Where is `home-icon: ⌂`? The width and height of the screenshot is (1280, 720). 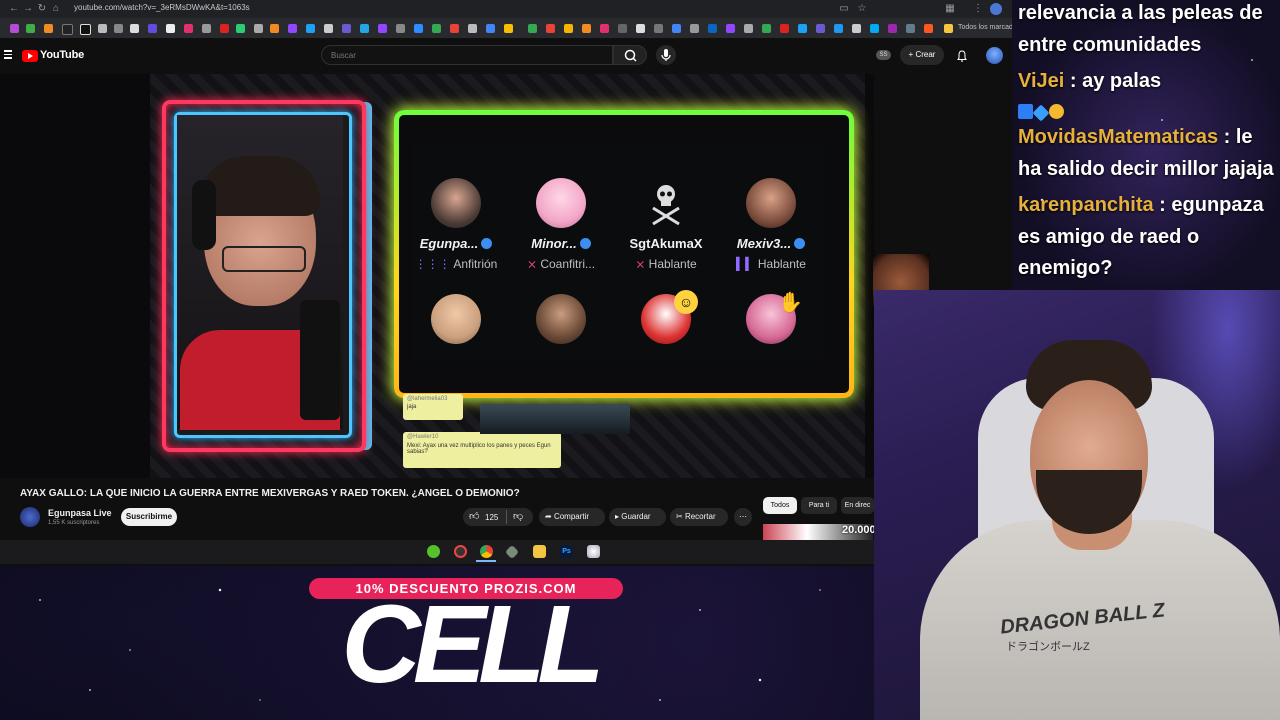
home-icon: ⌂ is located at coordinates (56, 9).